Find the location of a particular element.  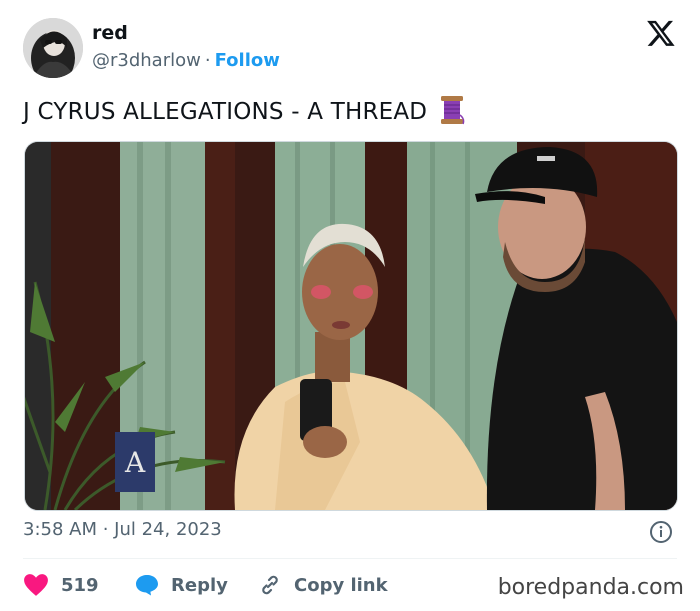

spool-of-thread-icon is located at coordinates (452, 110).